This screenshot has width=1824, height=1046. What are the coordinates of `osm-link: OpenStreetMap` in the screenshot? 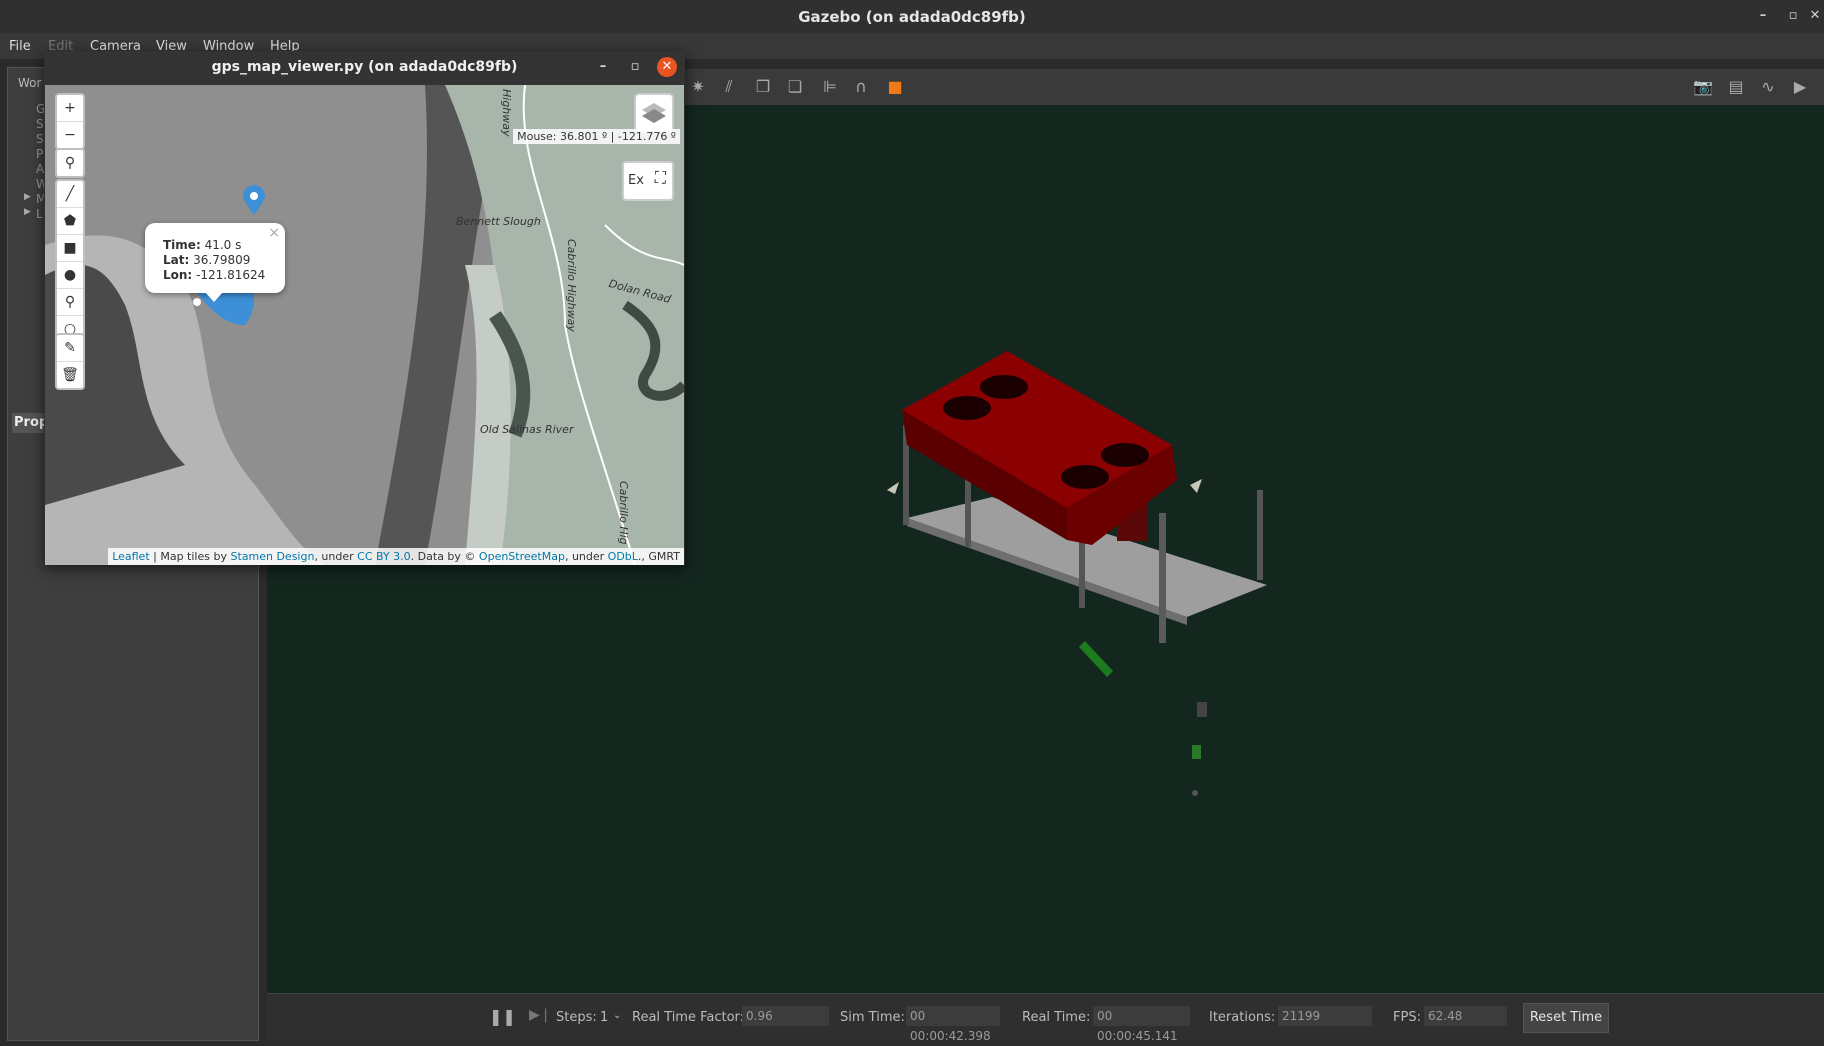 It's located at (522, 556).